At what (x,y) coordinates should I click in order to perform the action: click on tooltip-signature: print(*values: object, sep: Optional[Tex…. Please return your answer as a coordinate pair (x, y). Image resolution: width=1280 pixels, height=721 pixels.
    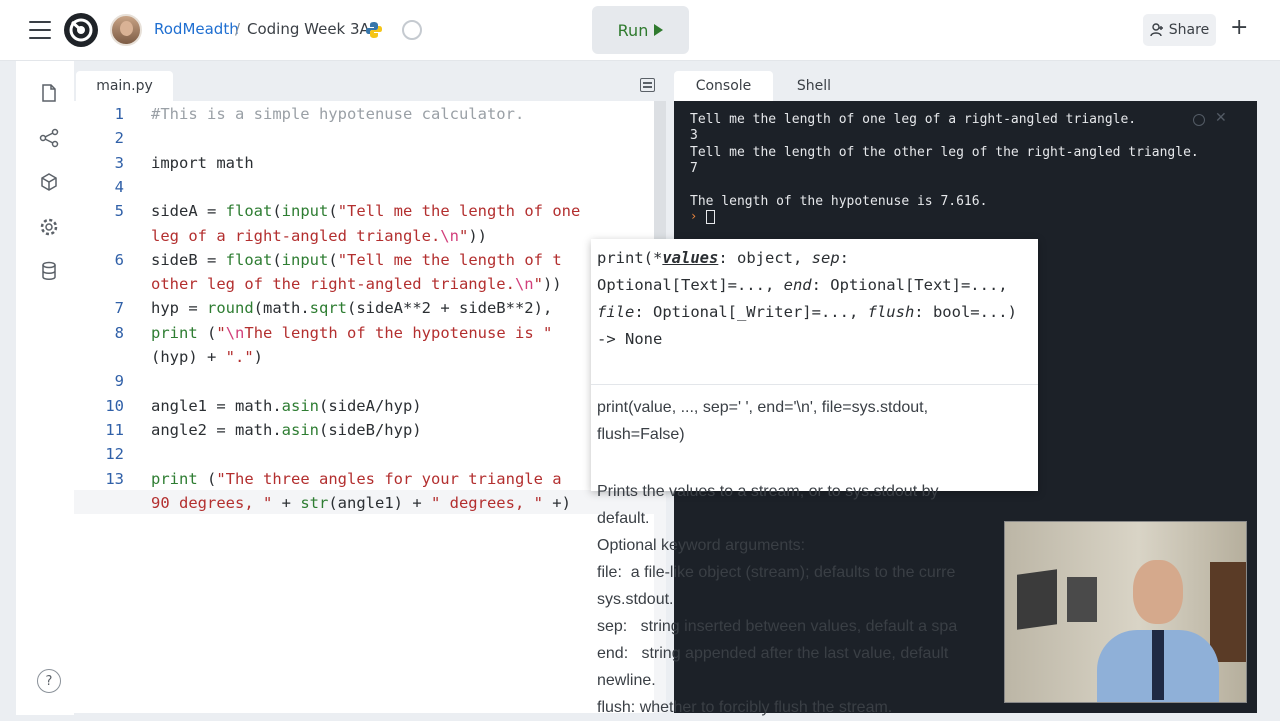
    Looking at the image, I should click on (807, 298).